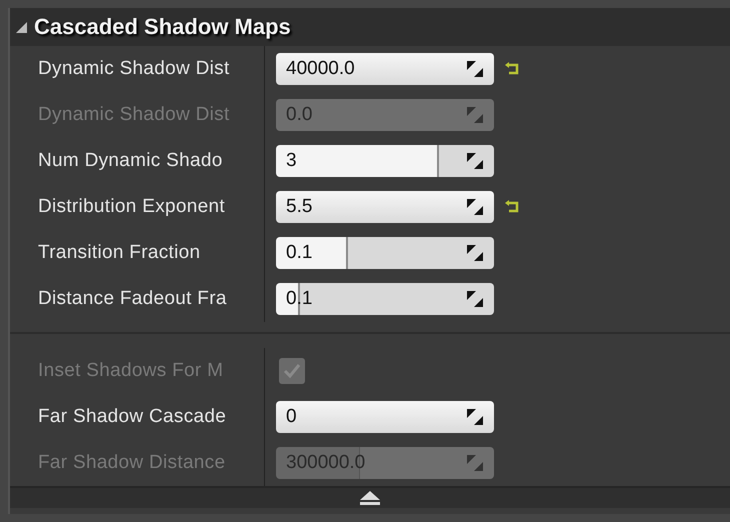 This screenshot has height=522, width=730. Describe the element at coordinates (162, 27) in the screenshot. I see `section-title: Cascaded Shadow Maps` at that location.